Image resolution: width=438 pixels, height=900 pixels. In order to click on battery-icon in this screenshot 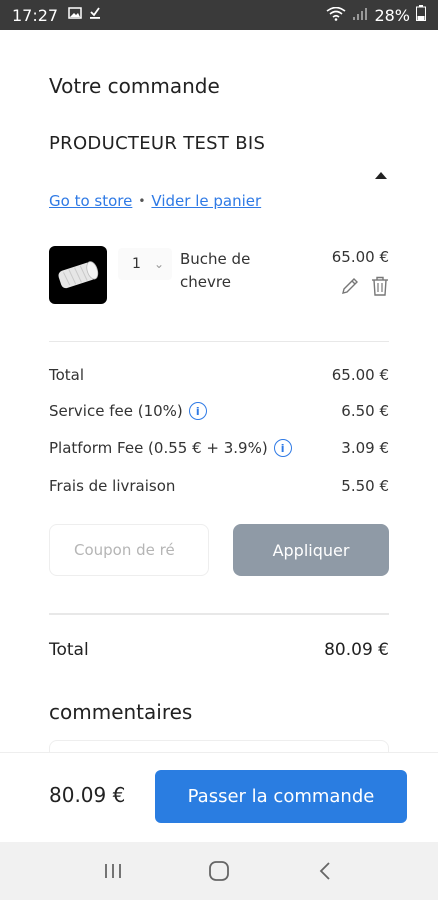, I will do `click(421, 15)`.